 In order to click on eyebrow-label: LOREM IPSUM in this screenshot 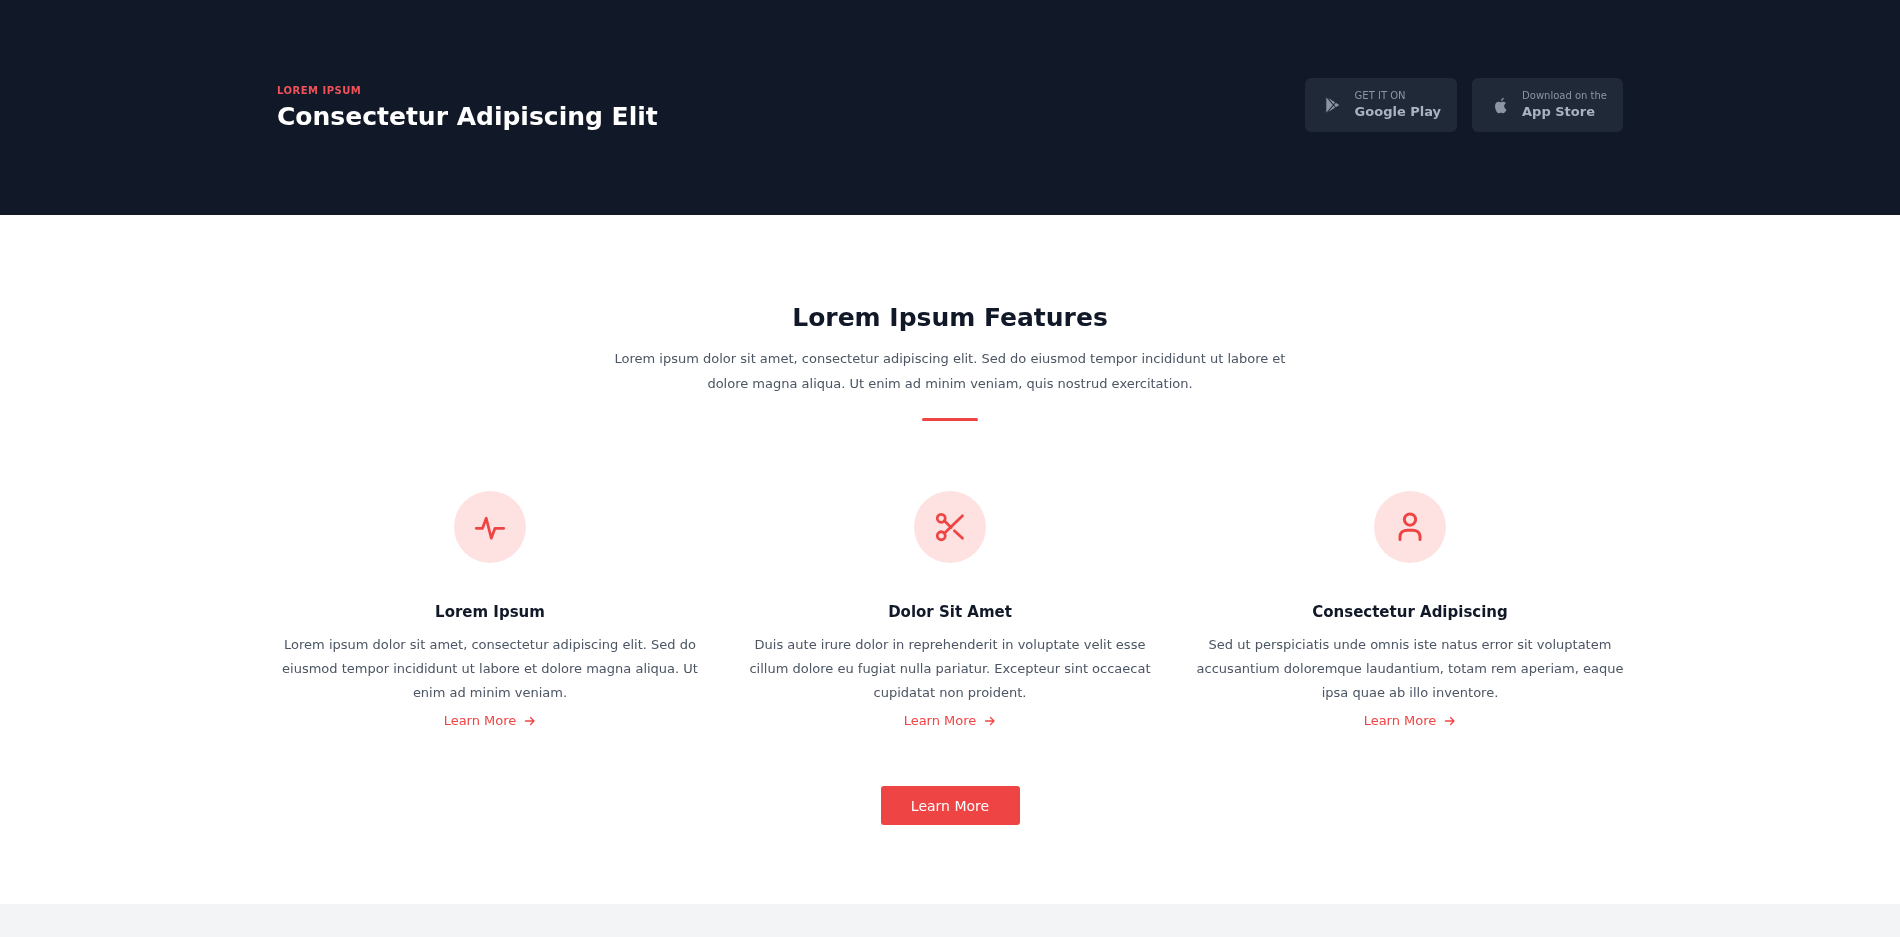, I will do `click(320, 90)`.